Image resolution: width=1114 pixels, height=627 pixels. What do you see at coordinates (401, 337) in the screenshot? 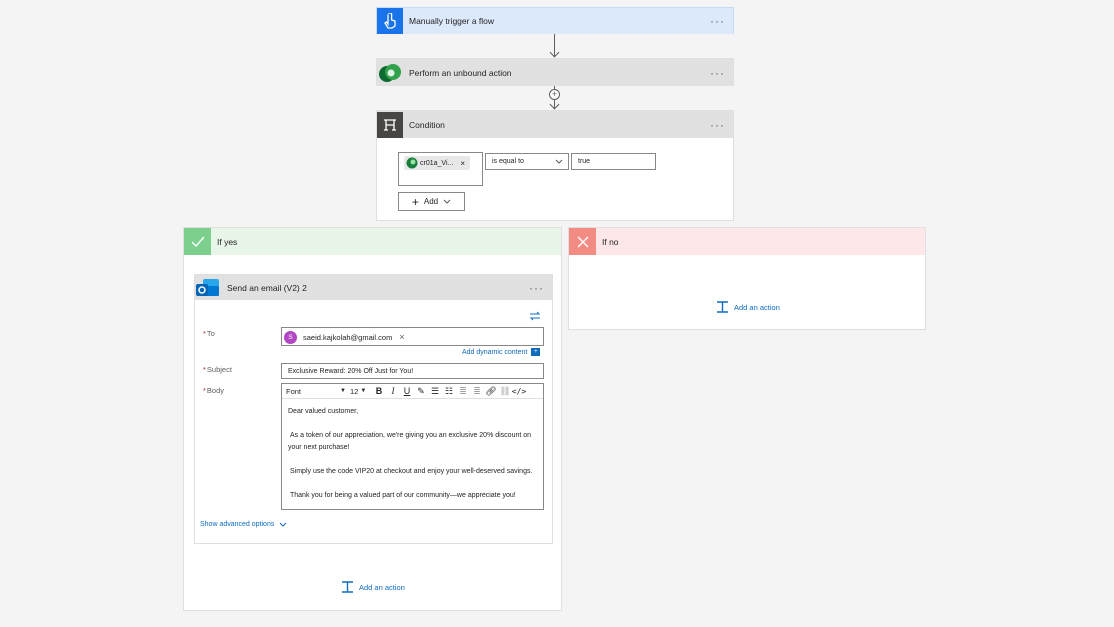
I see `remove-recipient-icon: ×` at bounding box center [401, 337].